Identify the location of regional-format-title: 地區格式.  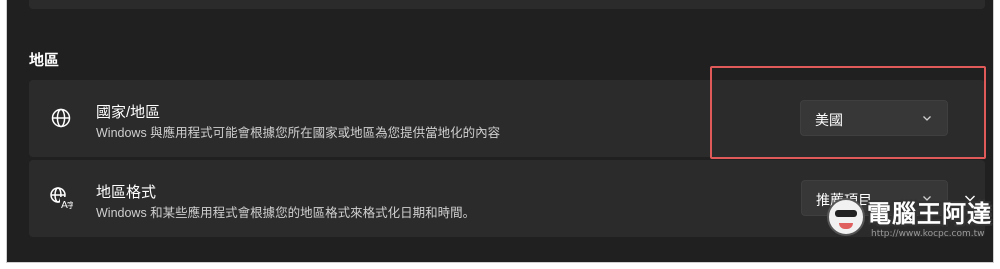
(126, 192).